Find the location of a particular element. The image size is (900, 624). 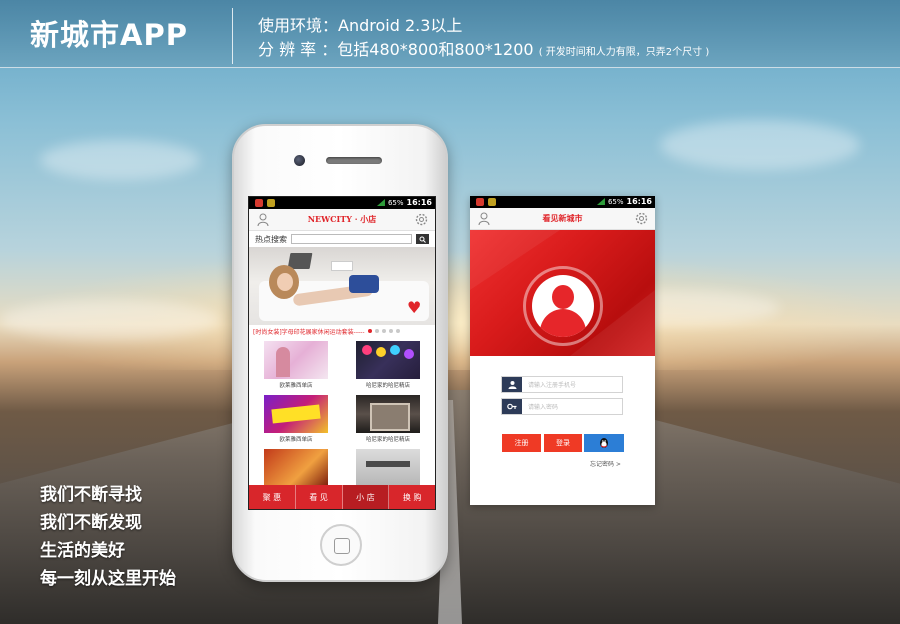

banner-model-face is located at coordinates (285, 282).